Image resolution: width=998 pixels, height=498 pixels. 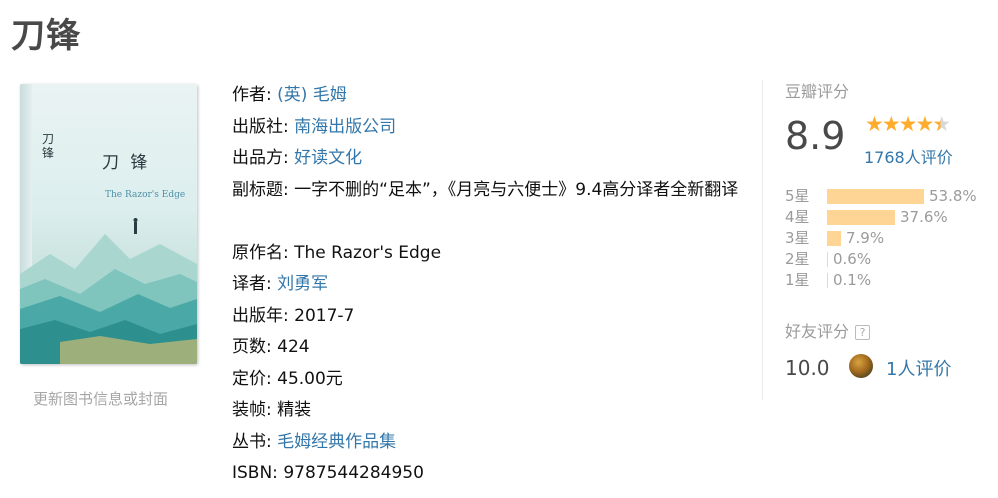 I want to click on friend-votes-link: 1人评价, so click(x=918, y=368).